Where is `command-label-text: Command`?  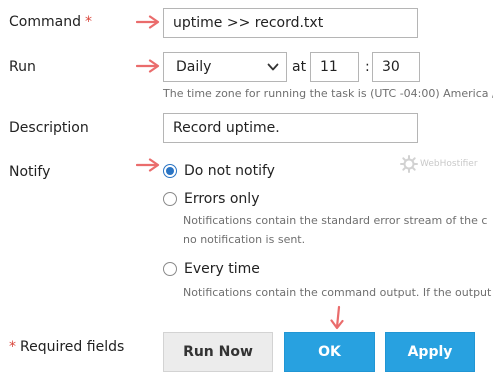
command-label-text: Command is located at coordinates (45, 22).